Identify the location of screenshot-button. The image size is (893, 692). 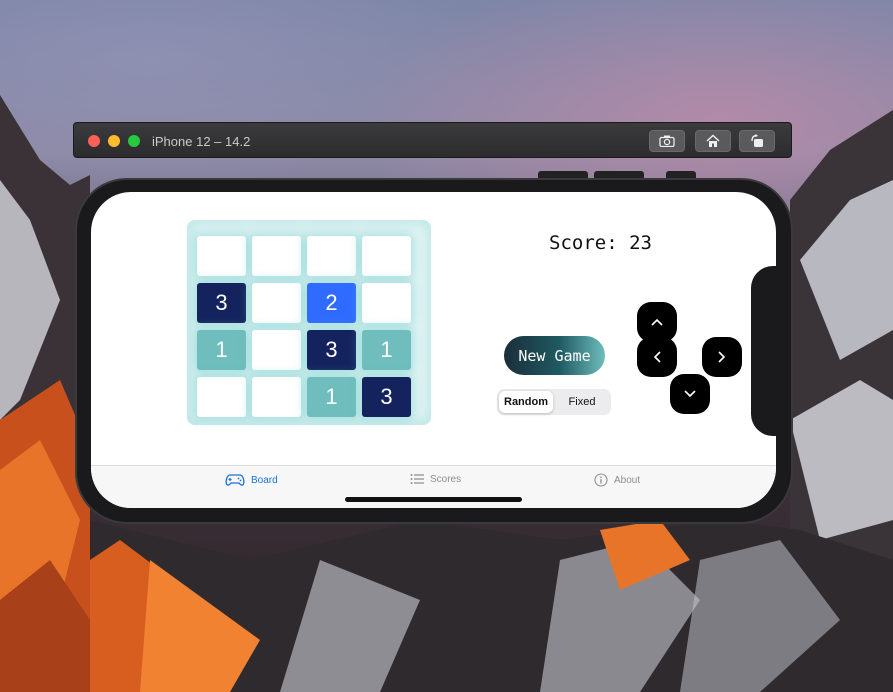
(667, 141).